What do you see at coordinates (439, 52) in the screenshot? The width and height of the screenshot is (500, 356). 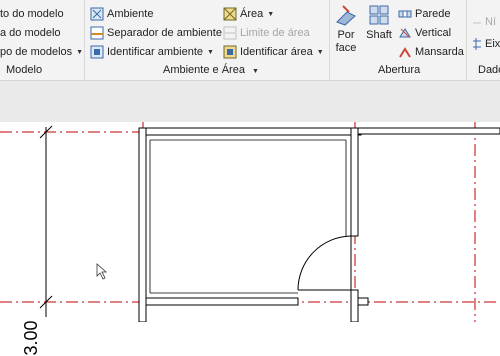 I see `dormer-label: Mansarda` at bounding box center [439, 52].